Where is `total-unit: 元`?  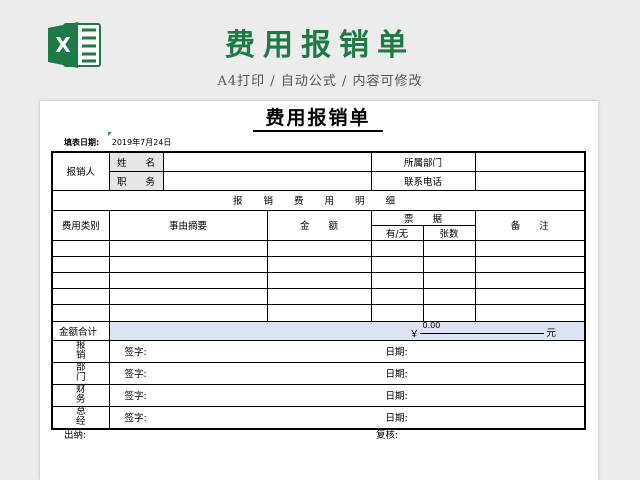
total-unit: 元 is located at coordinates (551, 333).